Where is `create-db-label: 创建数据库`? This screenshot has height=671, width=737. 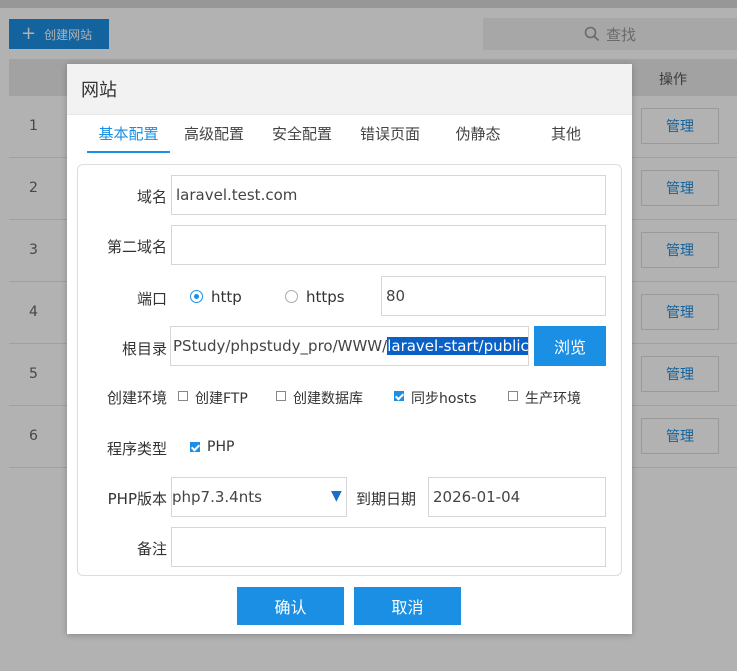
create-db-label: 创建数据库 is located at coordinates (328, 399).